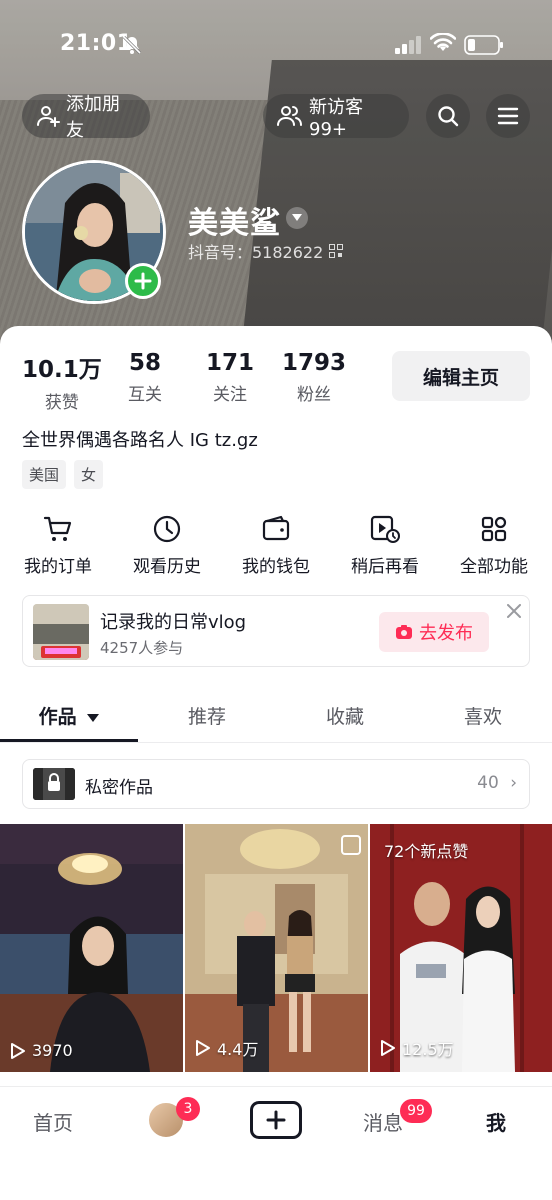 The image size is (552, 1200). What do you see at coordinates (276, 631) in the screenshot?
I see `vlog-banner: 记录我的日常vlog 4257人参与 去发布` at bounding box center [276, 631].